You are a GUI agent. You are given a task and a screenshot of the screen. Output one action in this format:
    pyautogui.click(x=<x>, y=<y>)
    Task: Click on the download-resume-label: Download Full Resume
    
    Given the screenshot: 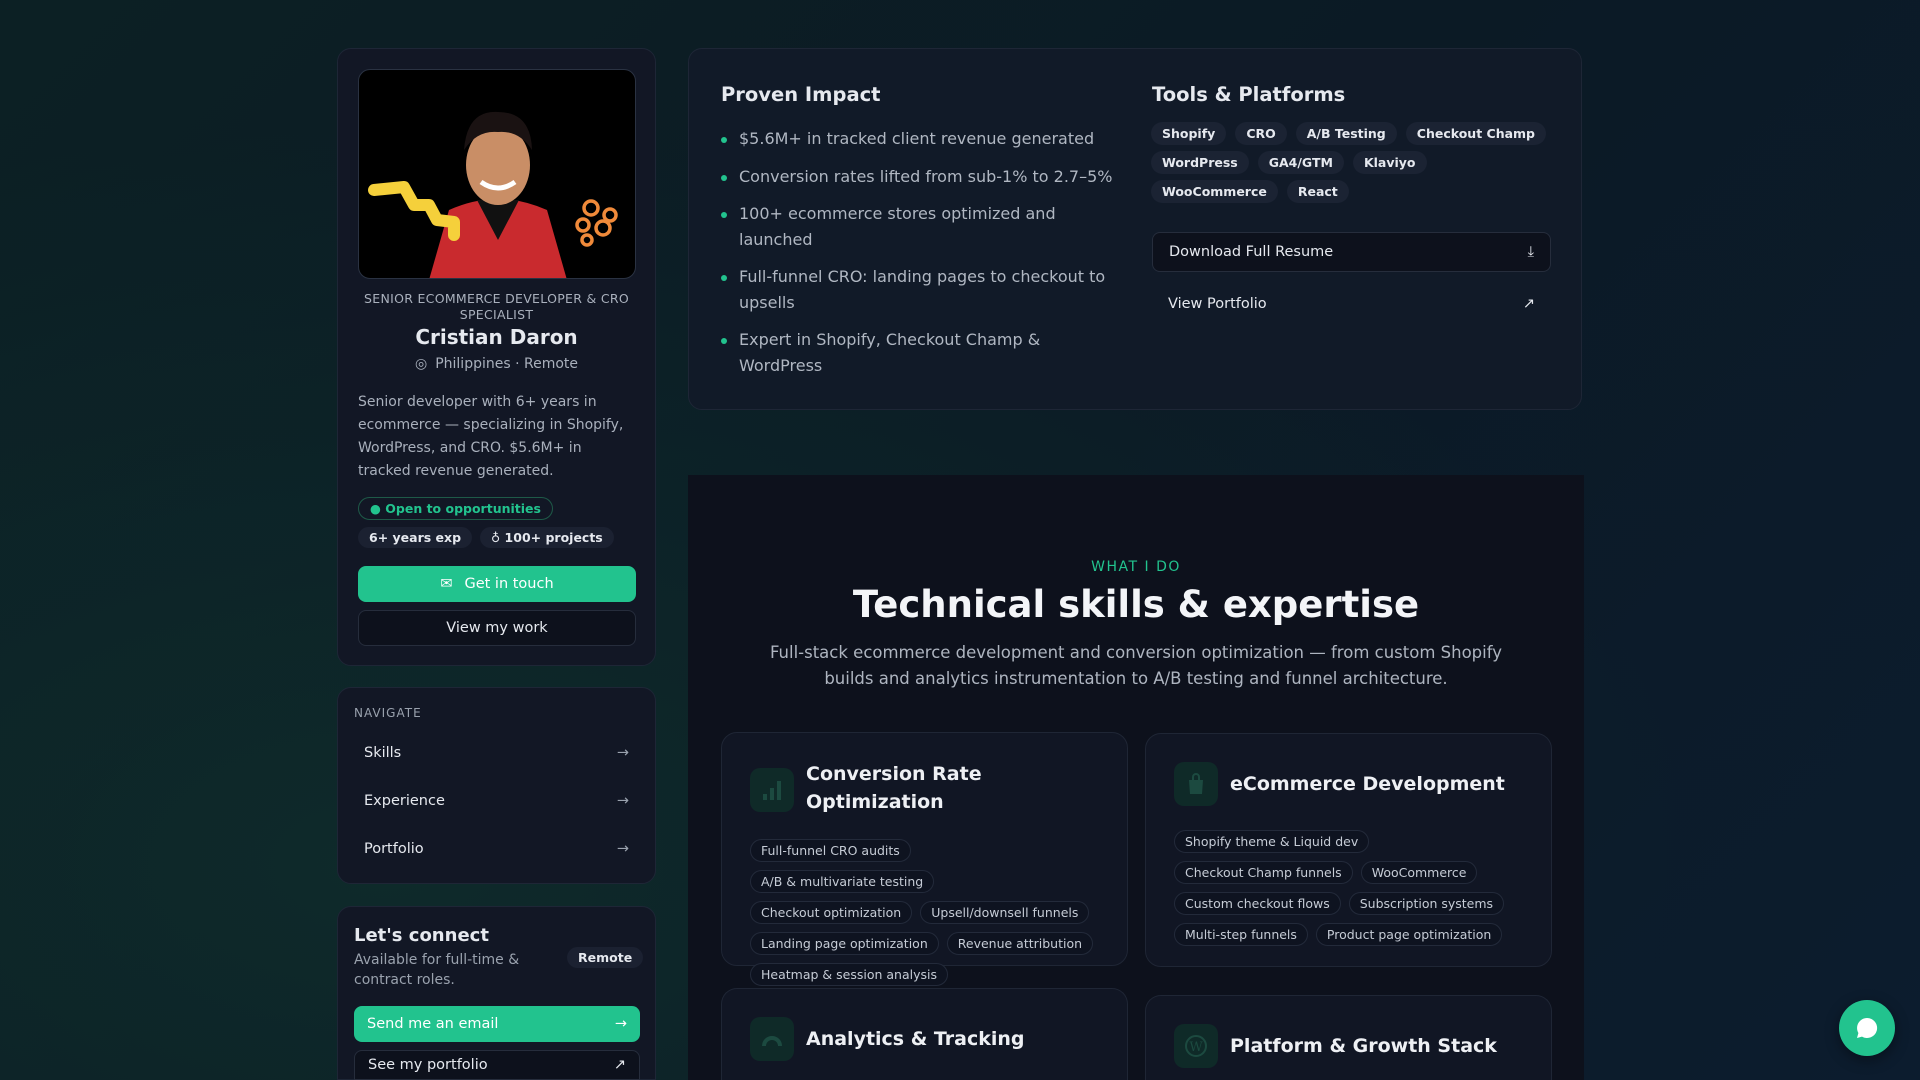 What is the action you would take?
    pyautogui.click(x=1251, y=252)
    